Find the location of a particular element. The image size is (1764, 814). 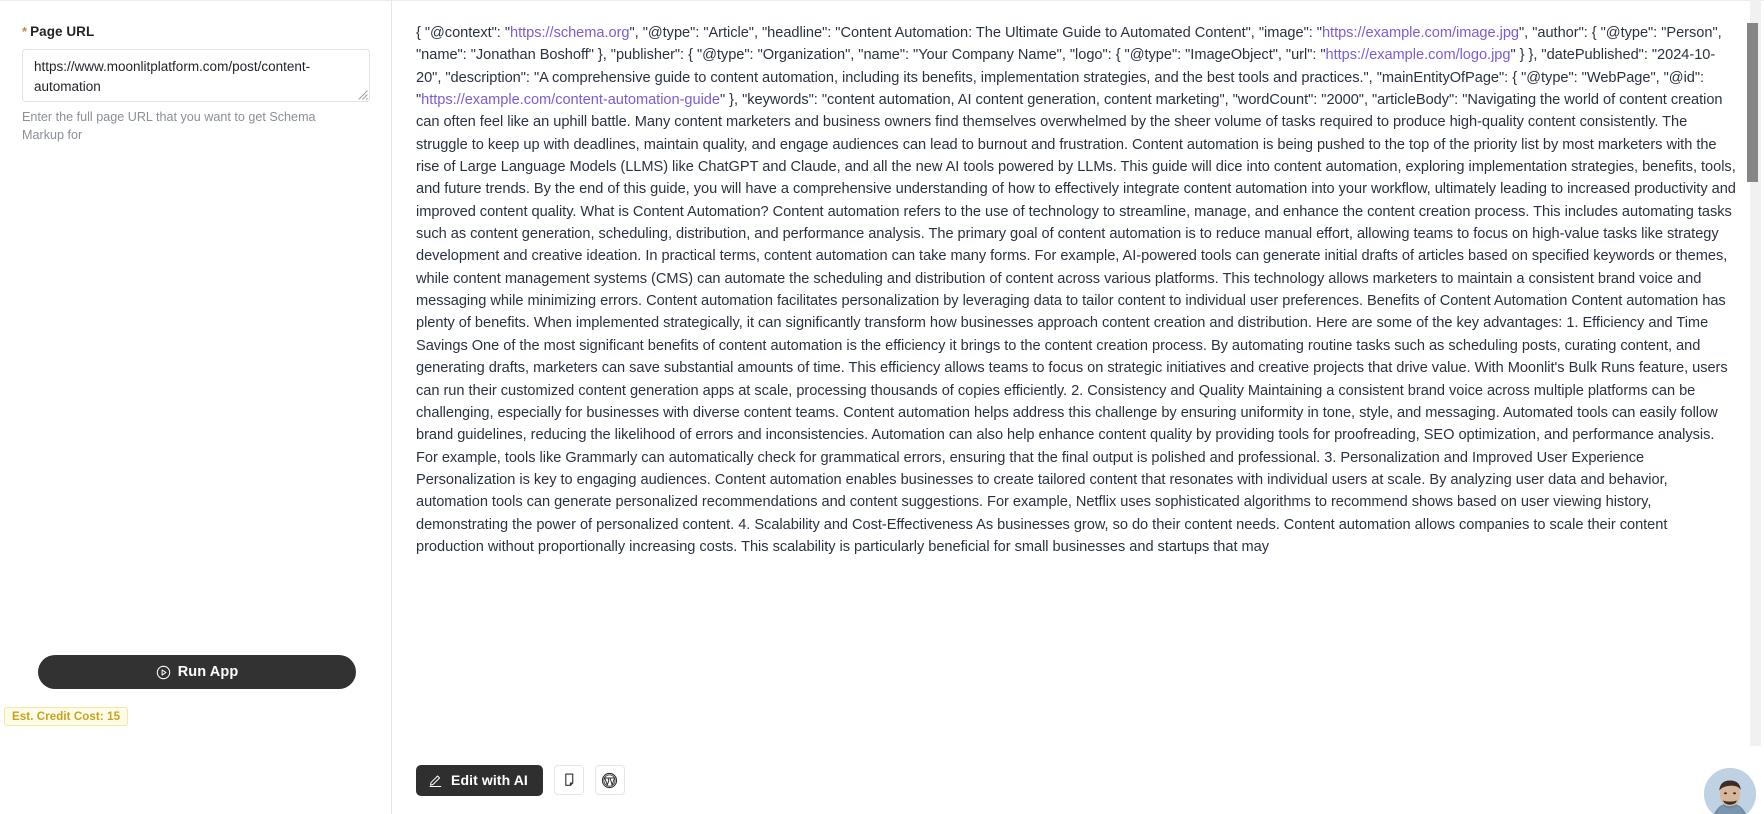

page-url-label: * Page URL is located at coordinates (196, 32).